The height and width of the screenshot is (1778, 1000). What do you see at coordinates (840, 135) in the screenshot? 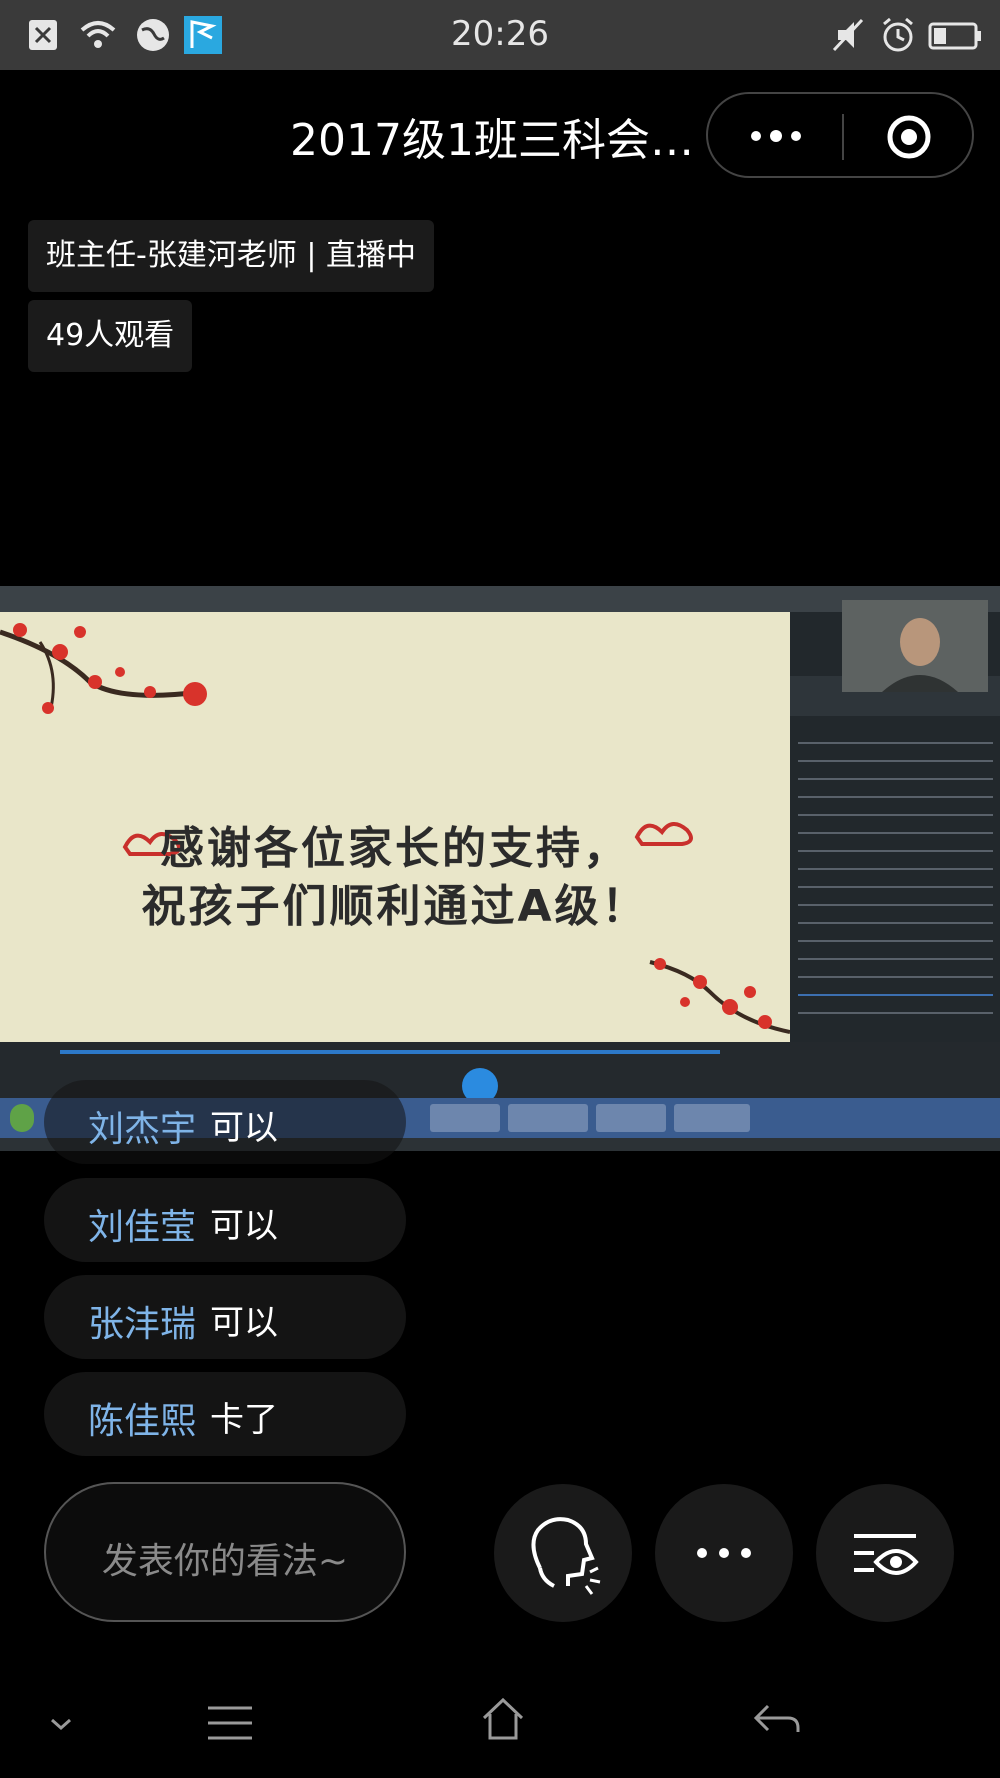
I see `capsule-menu` at bounding box center [840, 135].